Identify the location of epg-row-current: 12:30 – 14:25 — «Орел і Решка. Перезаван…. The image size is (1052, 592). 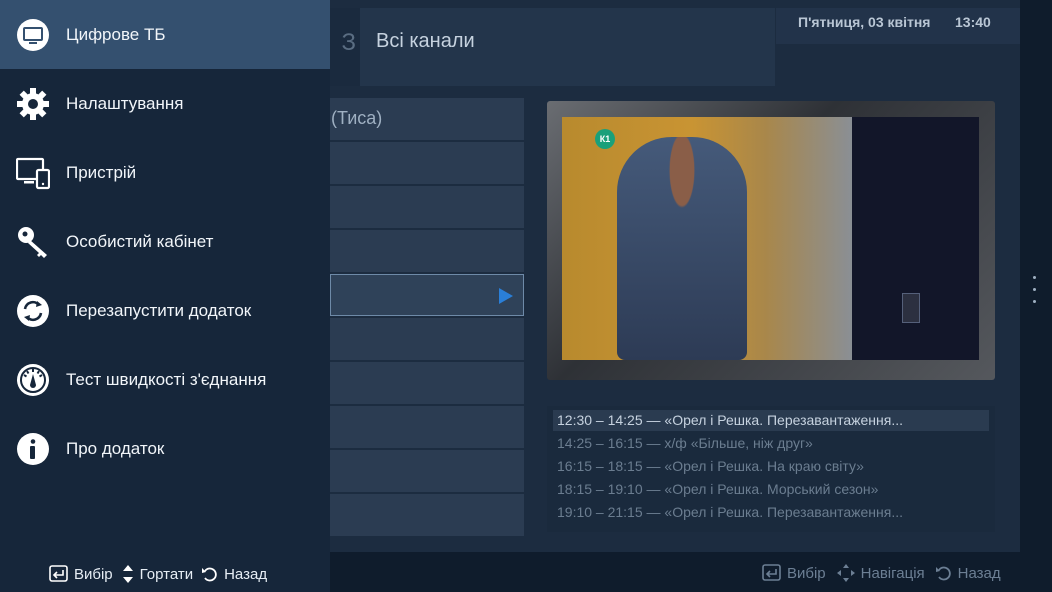
(771, 420).